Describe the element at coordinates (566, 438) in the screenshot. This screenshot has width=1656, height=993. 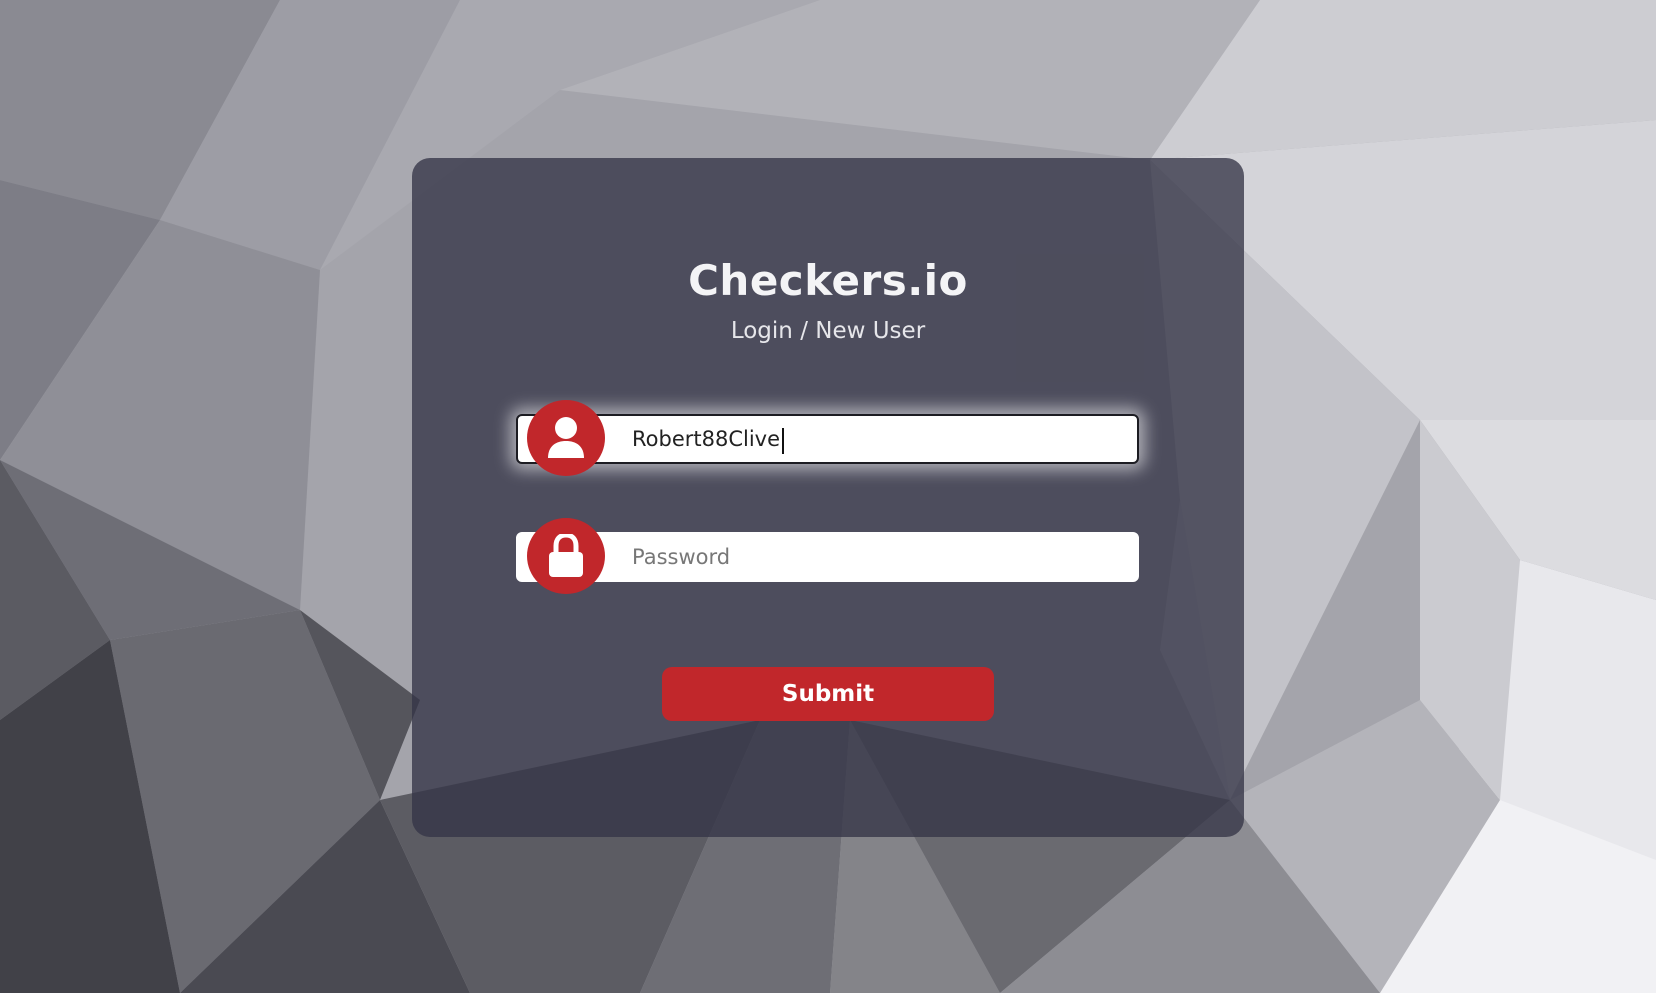
I see `user-icon` at that location.